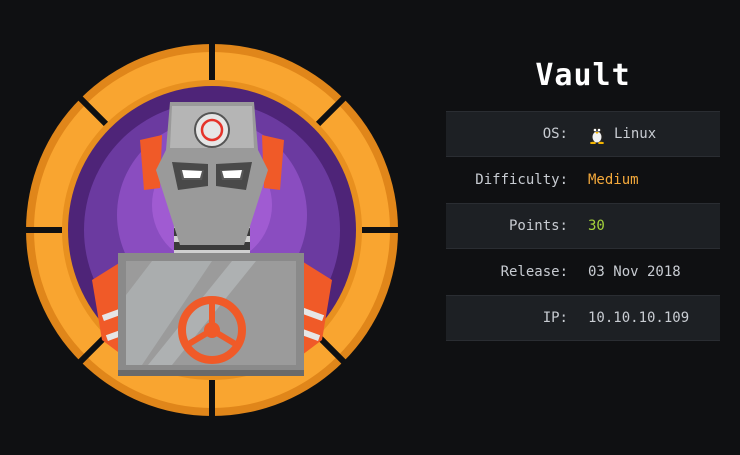  What do you see at coordinates (634, 272) in the screenshot?
I see `info-value-release: 03 Nov 2018` at bounding box center [634, 272].